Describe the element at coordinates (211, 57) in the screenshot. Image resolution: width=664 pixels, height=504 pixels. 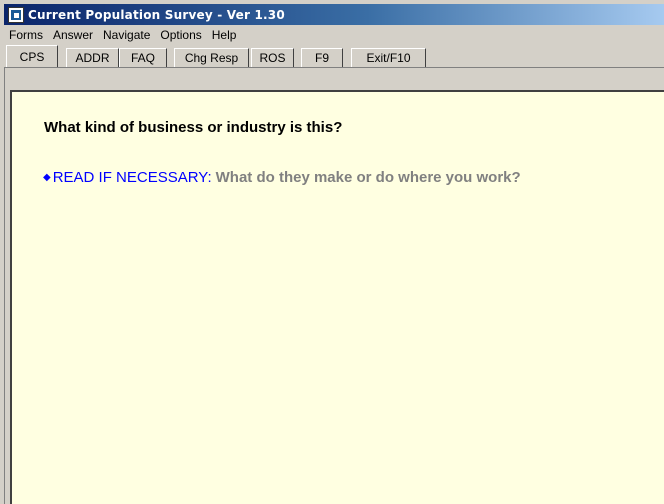
I see `tab-chg-resp: Chg Resp` at that location.